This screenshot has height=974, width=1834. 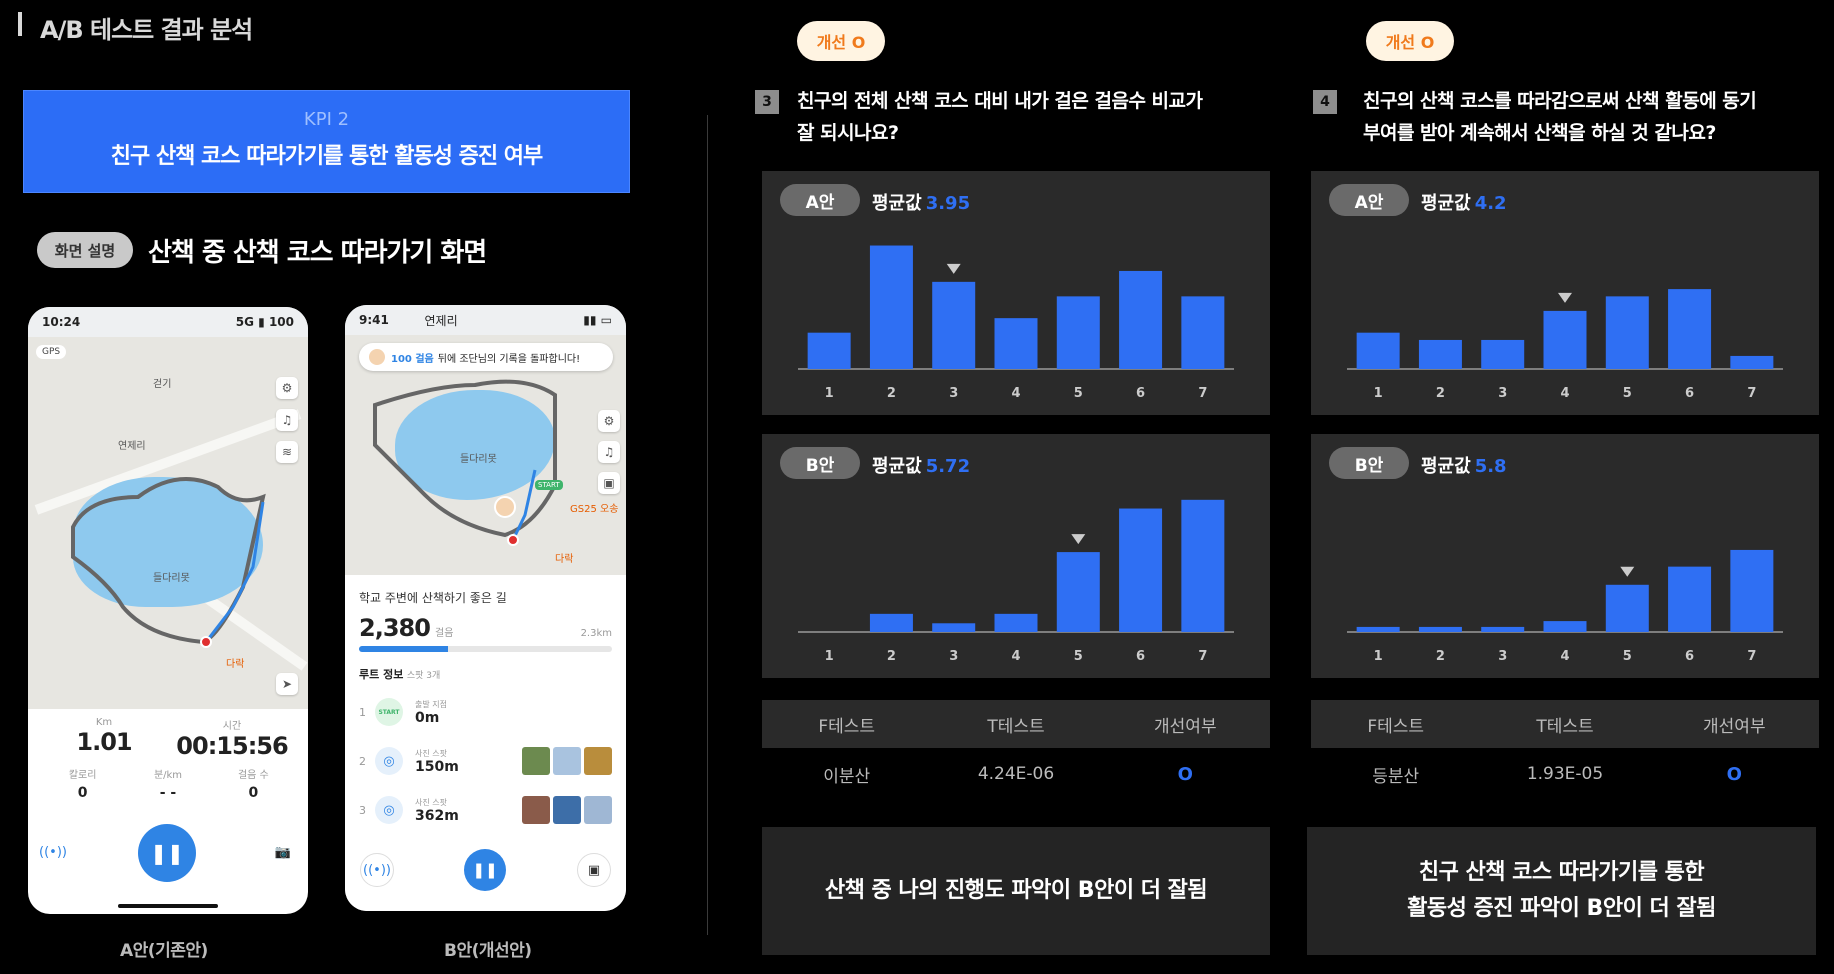 I want to click on chart-q3-a: A안 평균값 3.95 1234567, so click(x=1016, y=293).